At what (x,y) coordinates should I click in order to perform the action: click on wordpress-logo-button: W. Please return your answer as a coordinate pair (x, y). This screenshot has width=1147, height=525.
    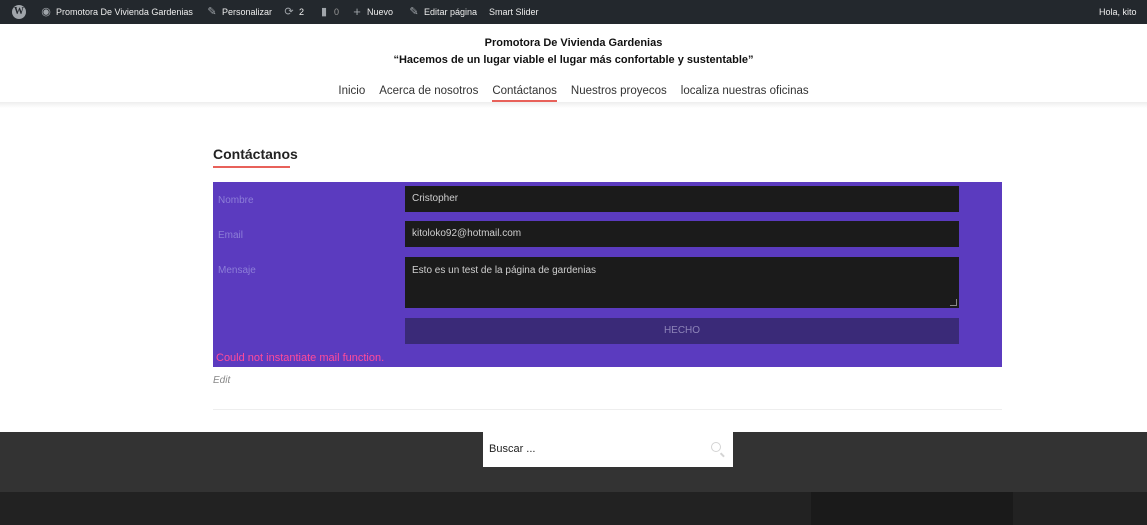
    Looking at the image, I should click on (19, 12).